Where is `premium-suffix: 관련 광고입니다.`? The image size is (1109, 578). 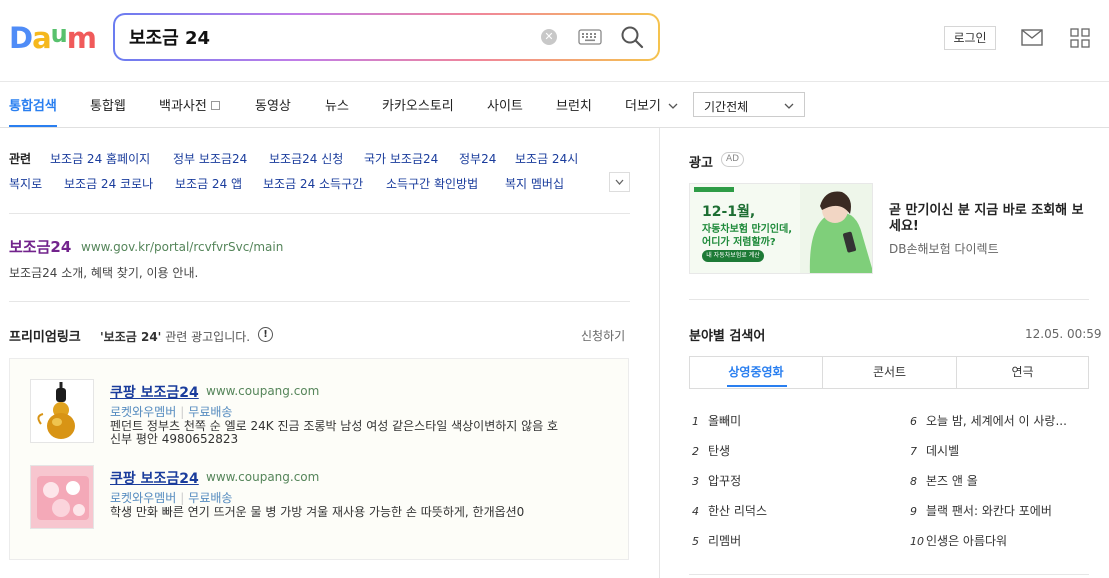
premium-suffix: 관련 광고입니다. is located at coordinates (208, 337).